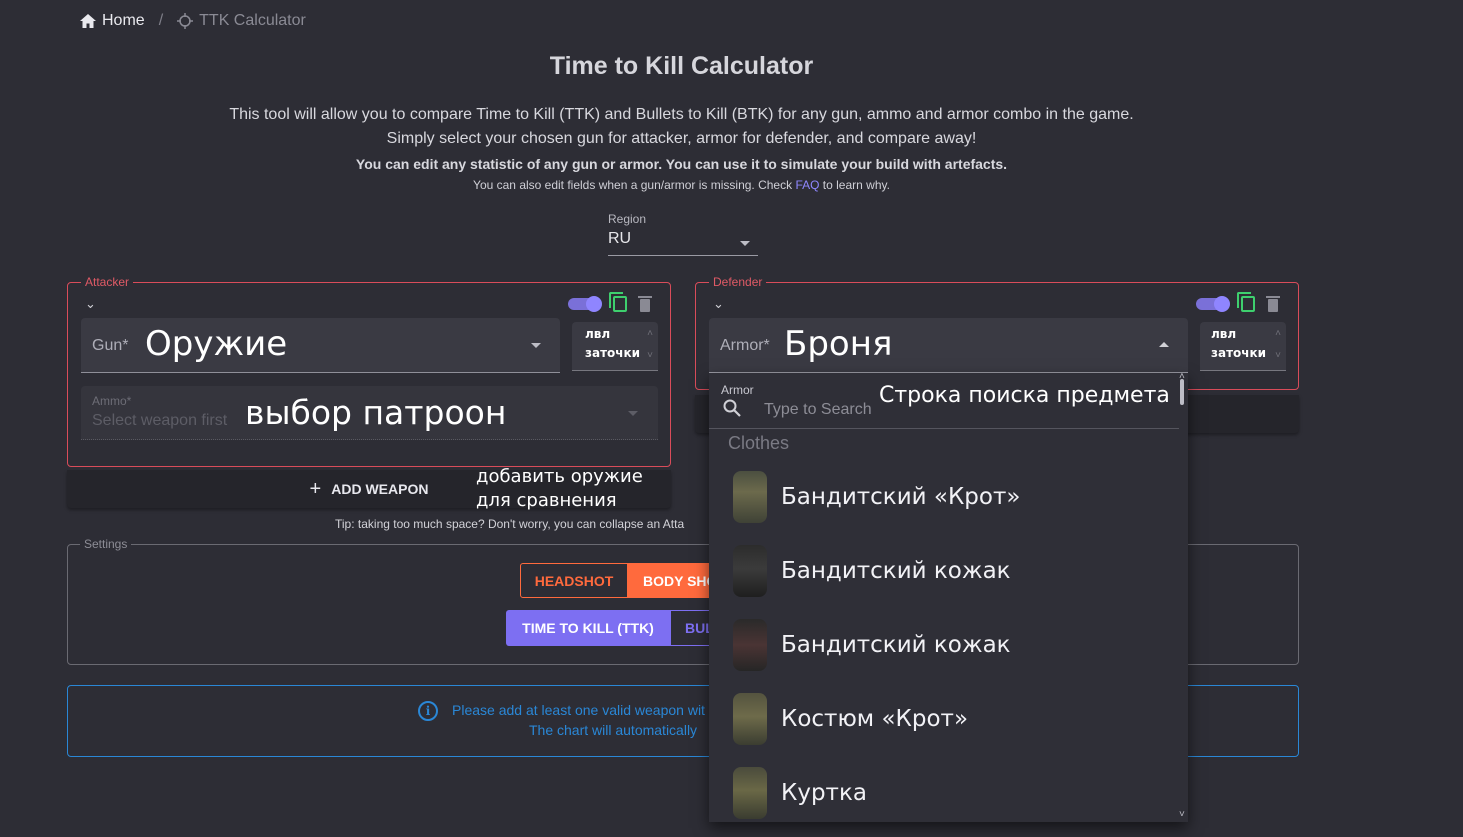 This screenshot has width=1463, height=837. I want to click on region-label: Region, so click(627, 219).